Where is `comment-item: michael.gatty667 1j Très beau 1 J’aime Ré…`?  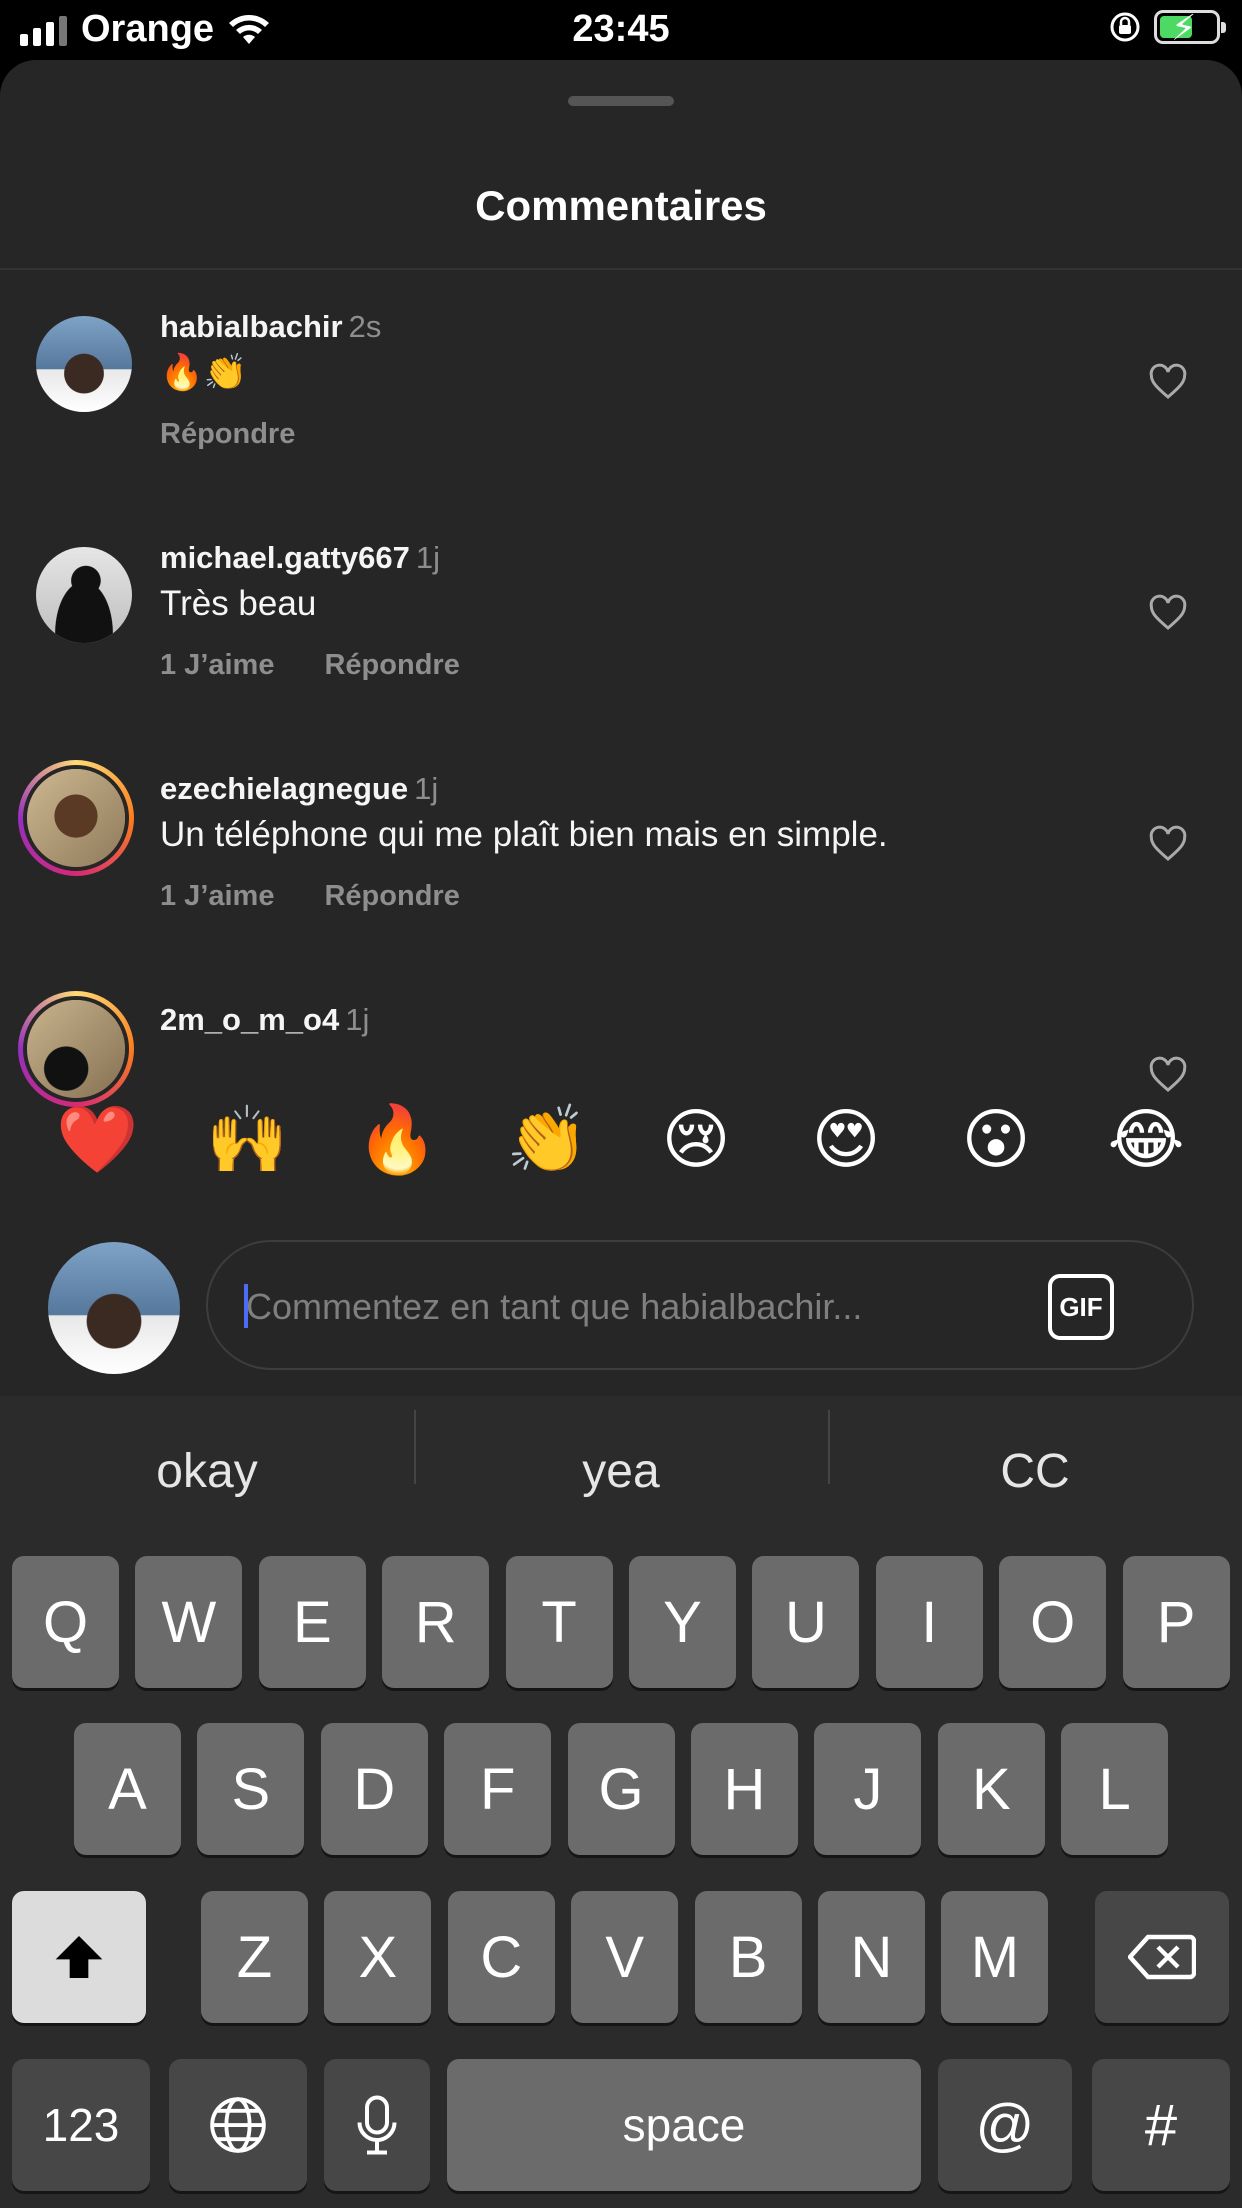
comment-item: michael.gatty667 1j Très beau 1 J’aime Ré… is located at coordinates (621, 616).